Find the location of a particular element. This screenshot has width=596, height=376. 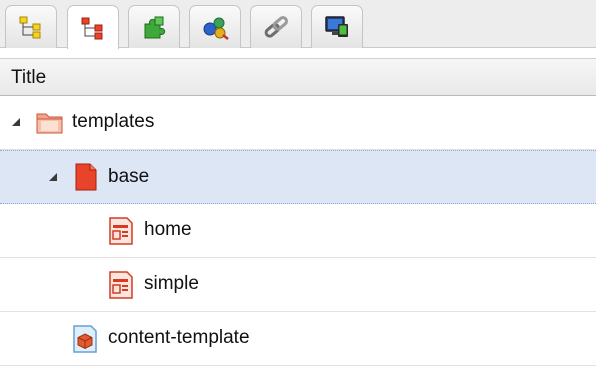

tree-yellow-icon is located at coordinates (30, 27).